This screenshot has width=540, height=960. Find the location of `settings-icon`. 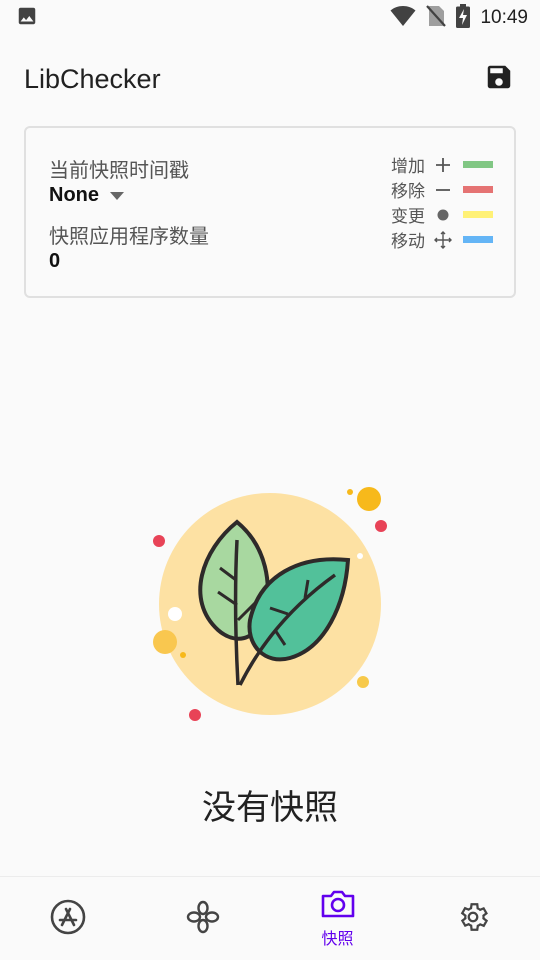

settings-icon is located at coordinates (473, 919).